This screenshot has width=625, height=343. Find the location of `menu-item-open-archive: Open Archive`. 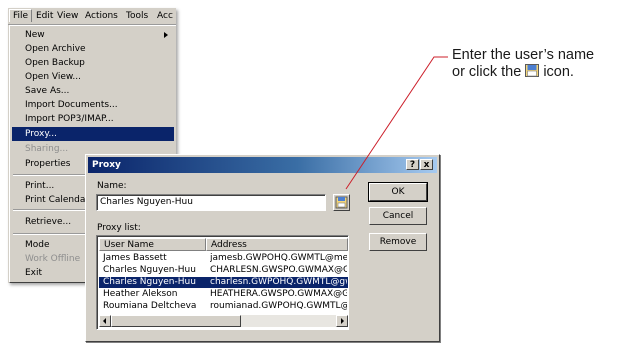

menu-item-open-archive: Open Archive is located at coordinates (93, 49).